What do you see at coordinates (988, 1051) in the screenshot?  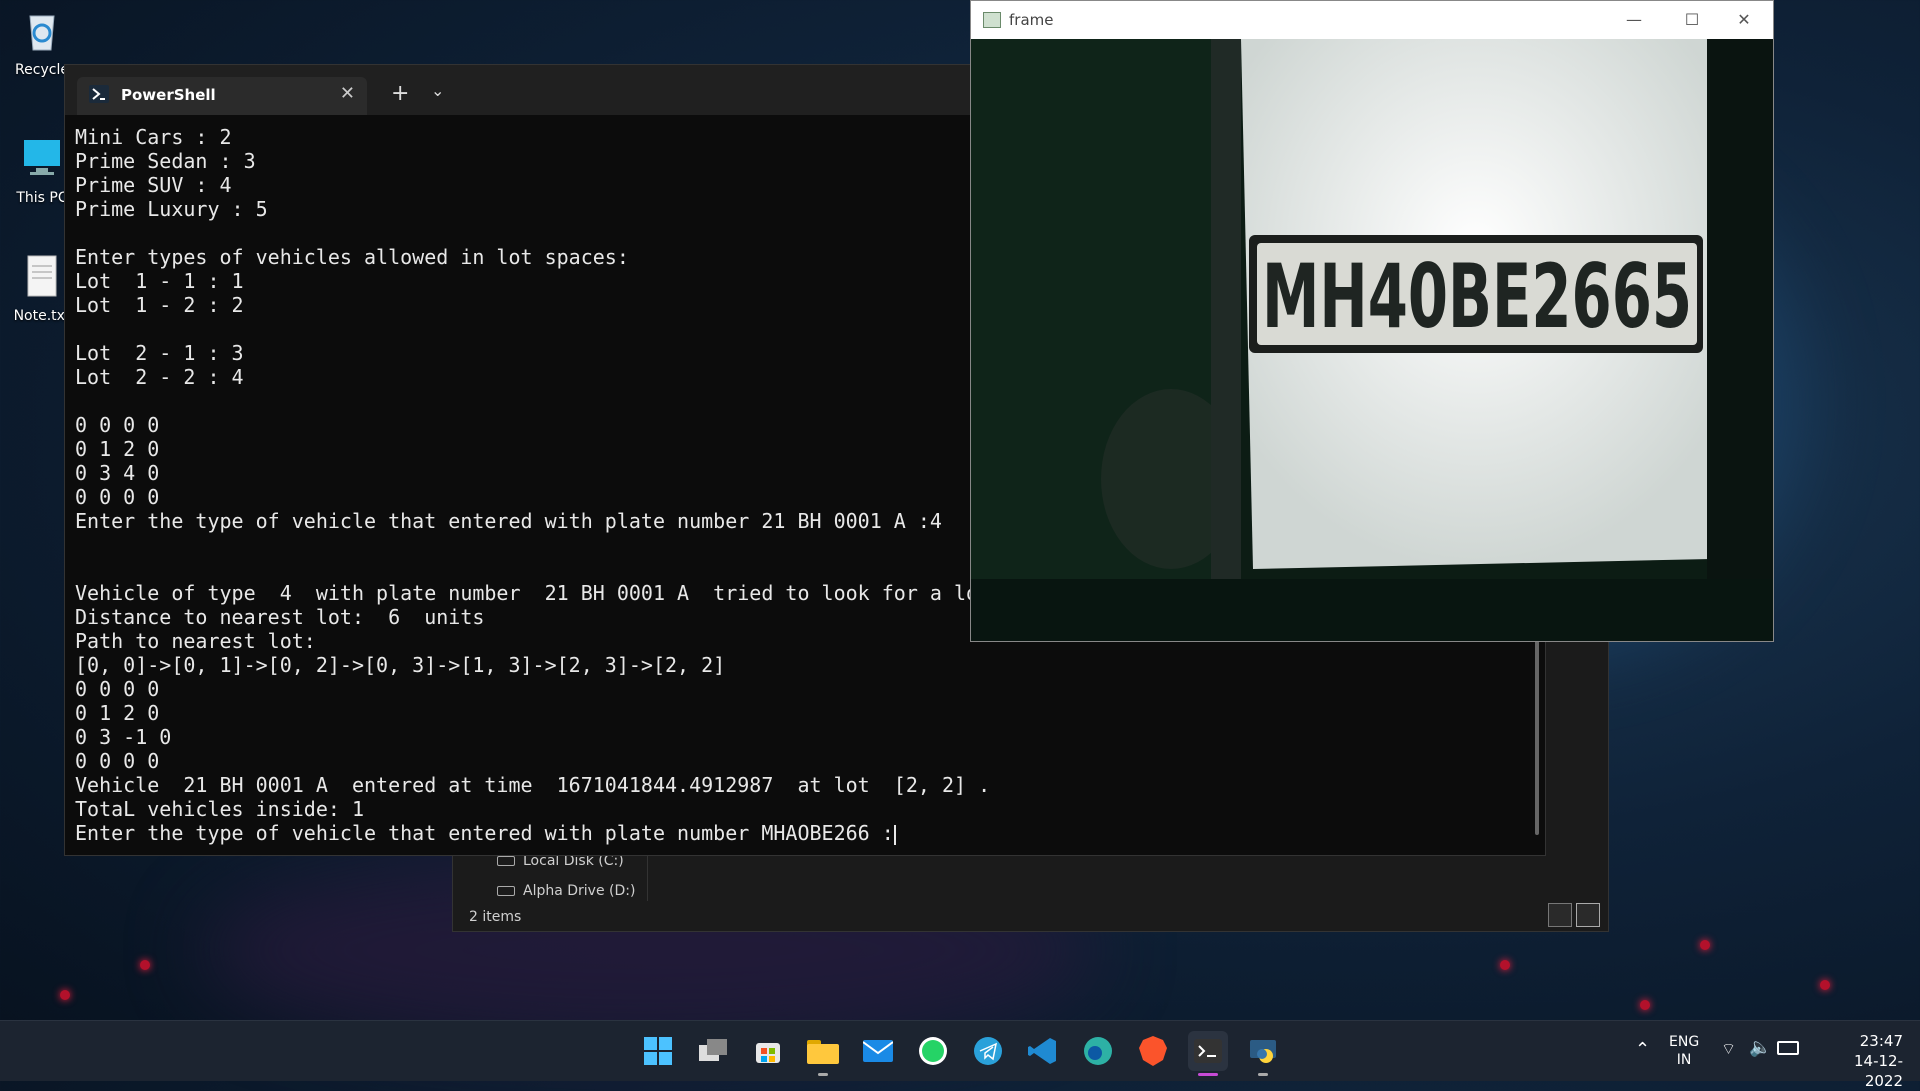 I see `telegram-icon` at bounding box center [988, 1051].